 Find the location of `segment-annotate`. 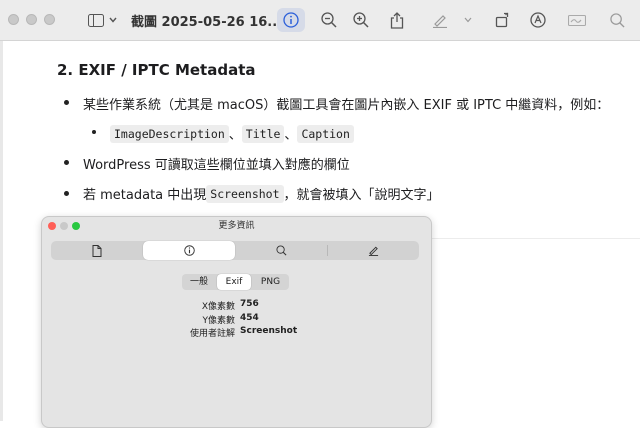

segment-annotate is located at coordinates (373, 250).